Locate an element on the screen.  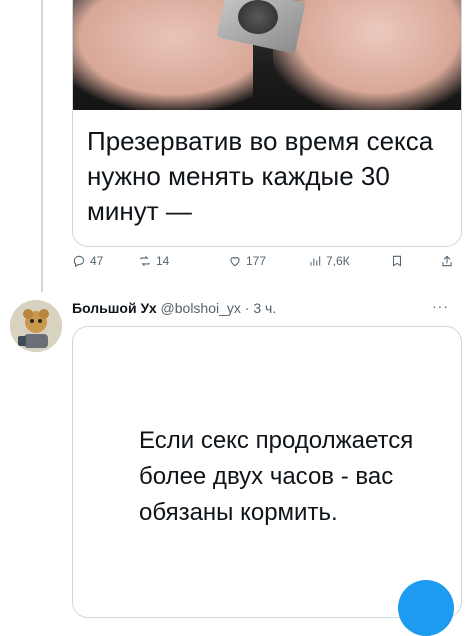
like-button: 177 is located at coordinates (247, 261).